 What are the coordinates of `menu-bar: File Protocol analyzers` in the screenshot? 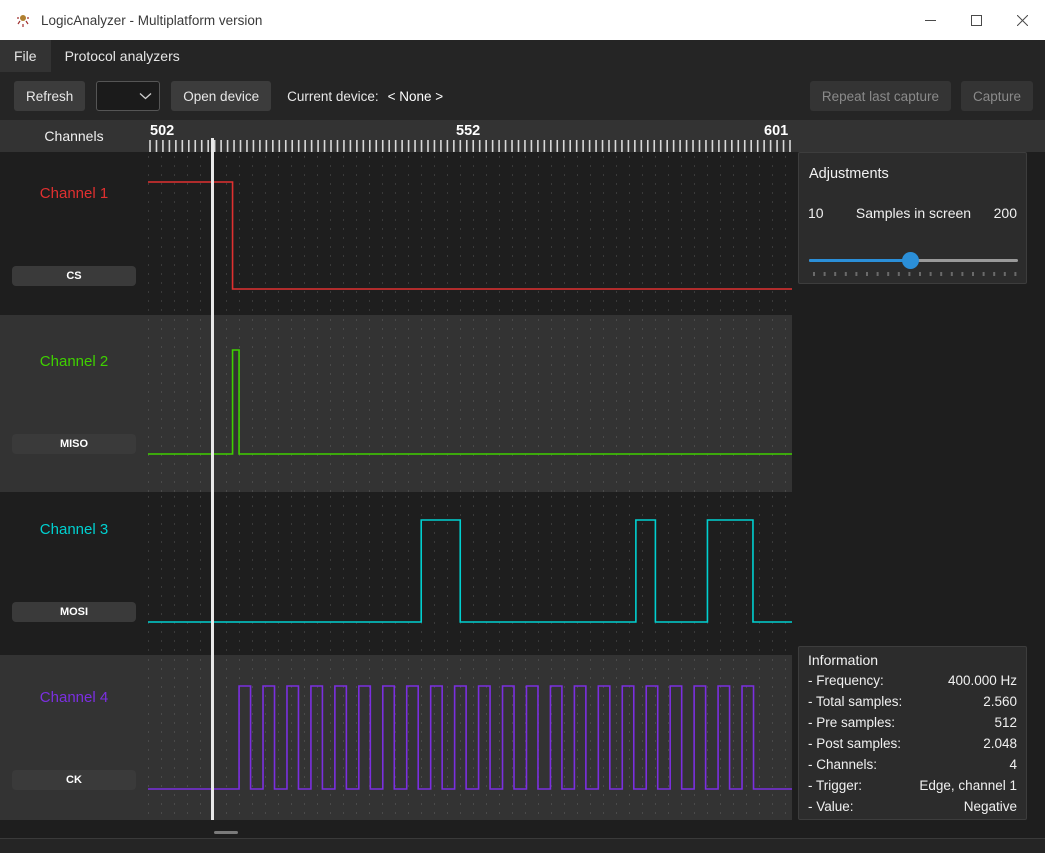 It's located at (522, 56).